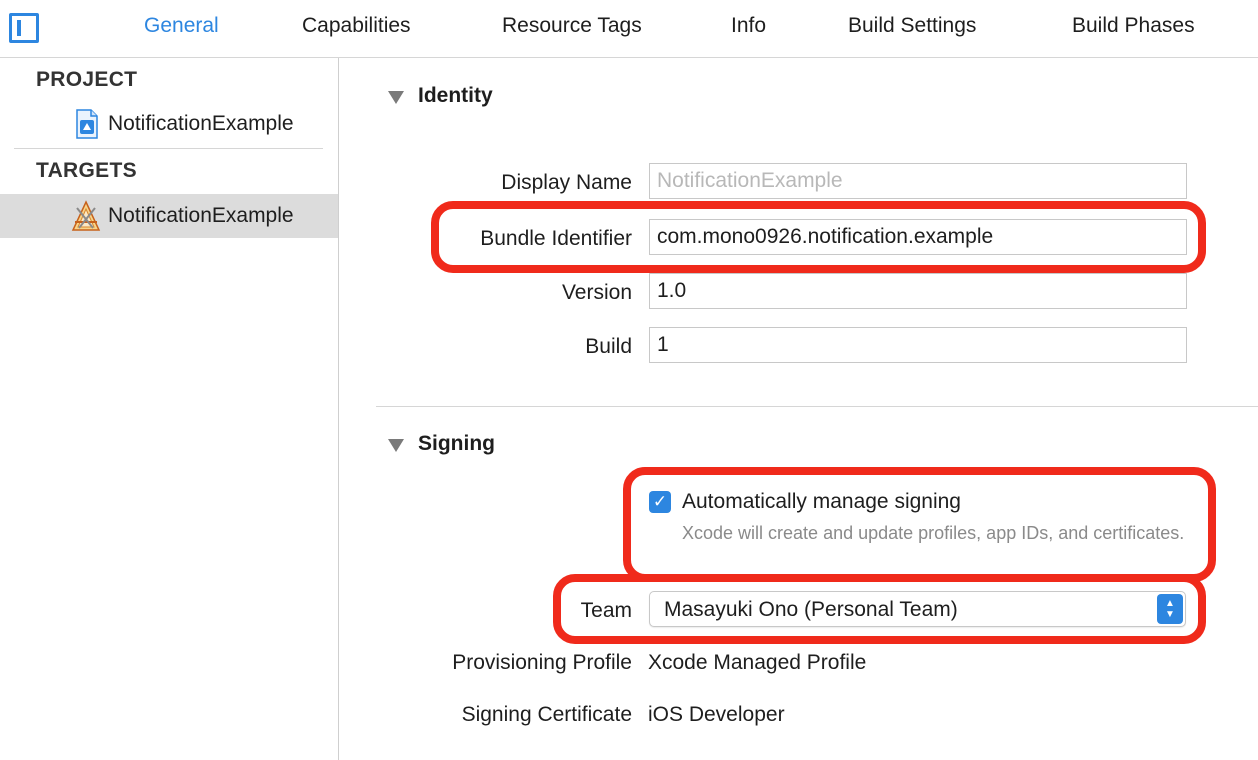 The height and width of the screenshot is (760, 1258). I want to click on section-divider, so click(817, 406).